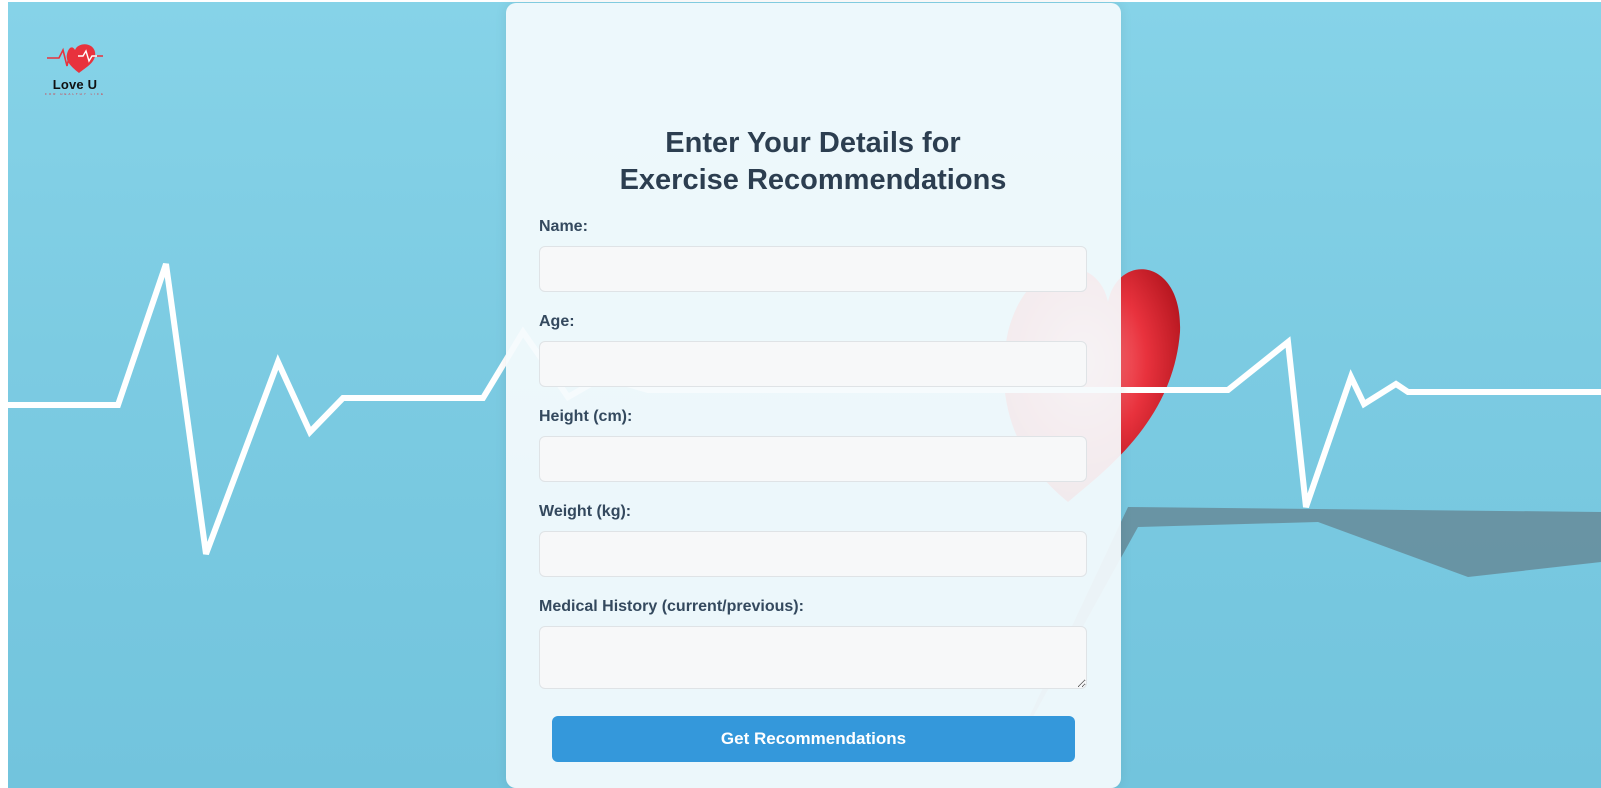 This screenshot has height=788, width=1601. Describe the element at coordinates (586, 416) in the screenshot. I see `height-label: Height (cm):` at that location.